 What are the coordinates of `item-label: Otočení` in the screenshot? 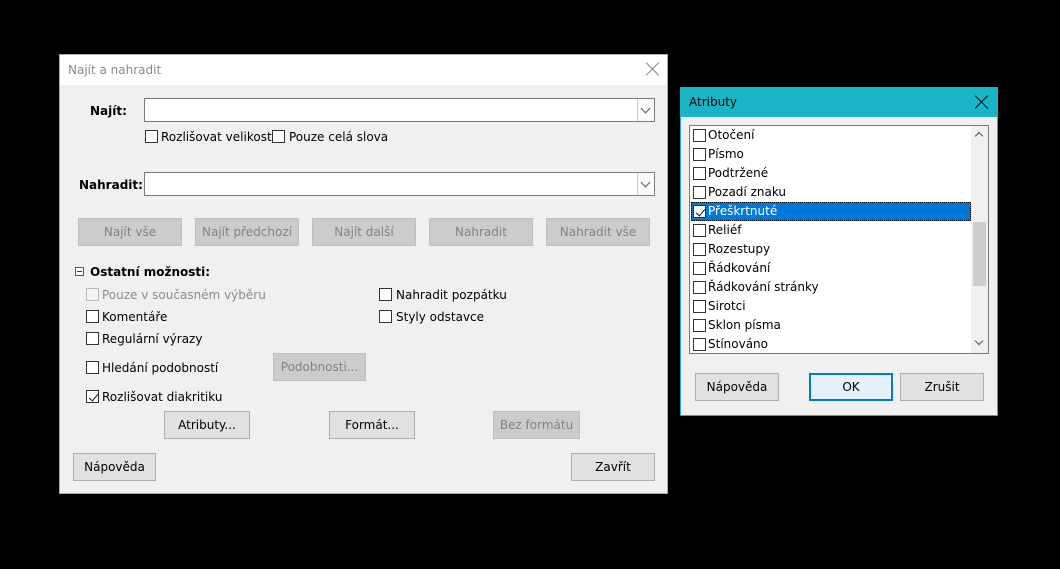 It's located at (731, 135).